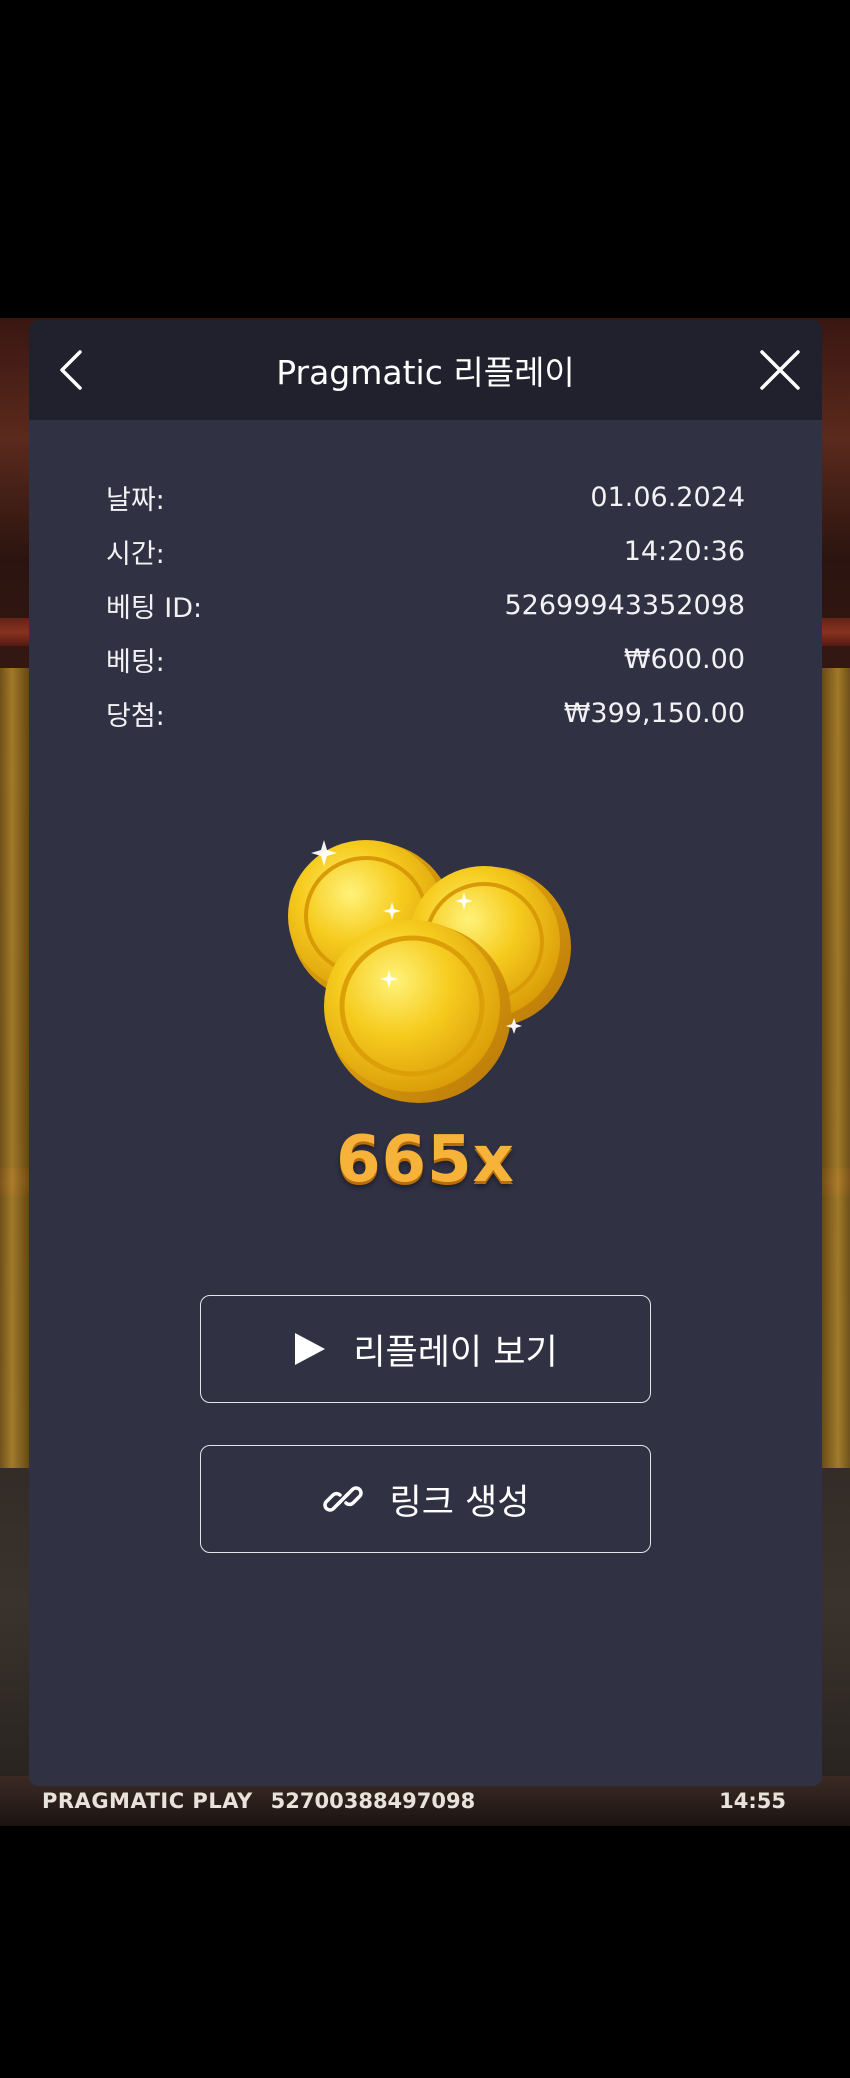  I want to click on view-replay-label: 리플레이 보기, so click(455, 1352).